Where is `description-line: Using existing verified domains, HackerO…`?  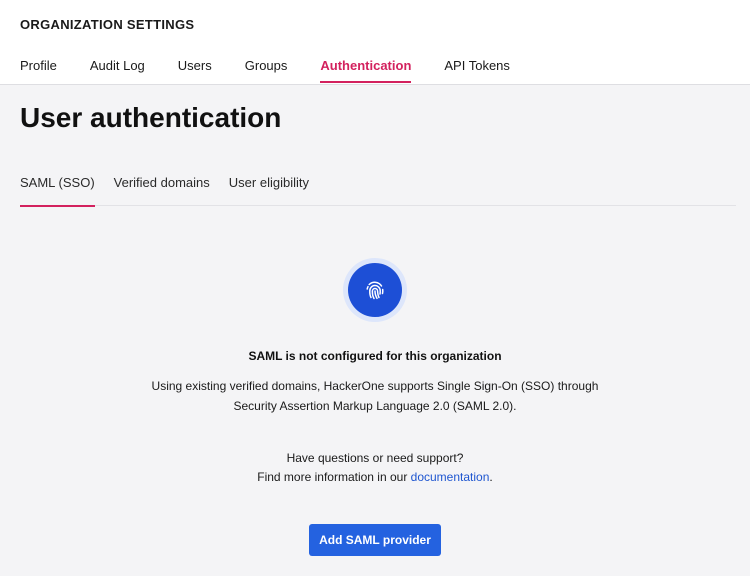 description-line: Using existing verified domains, HackerO… is located at coordinates (375, 386).